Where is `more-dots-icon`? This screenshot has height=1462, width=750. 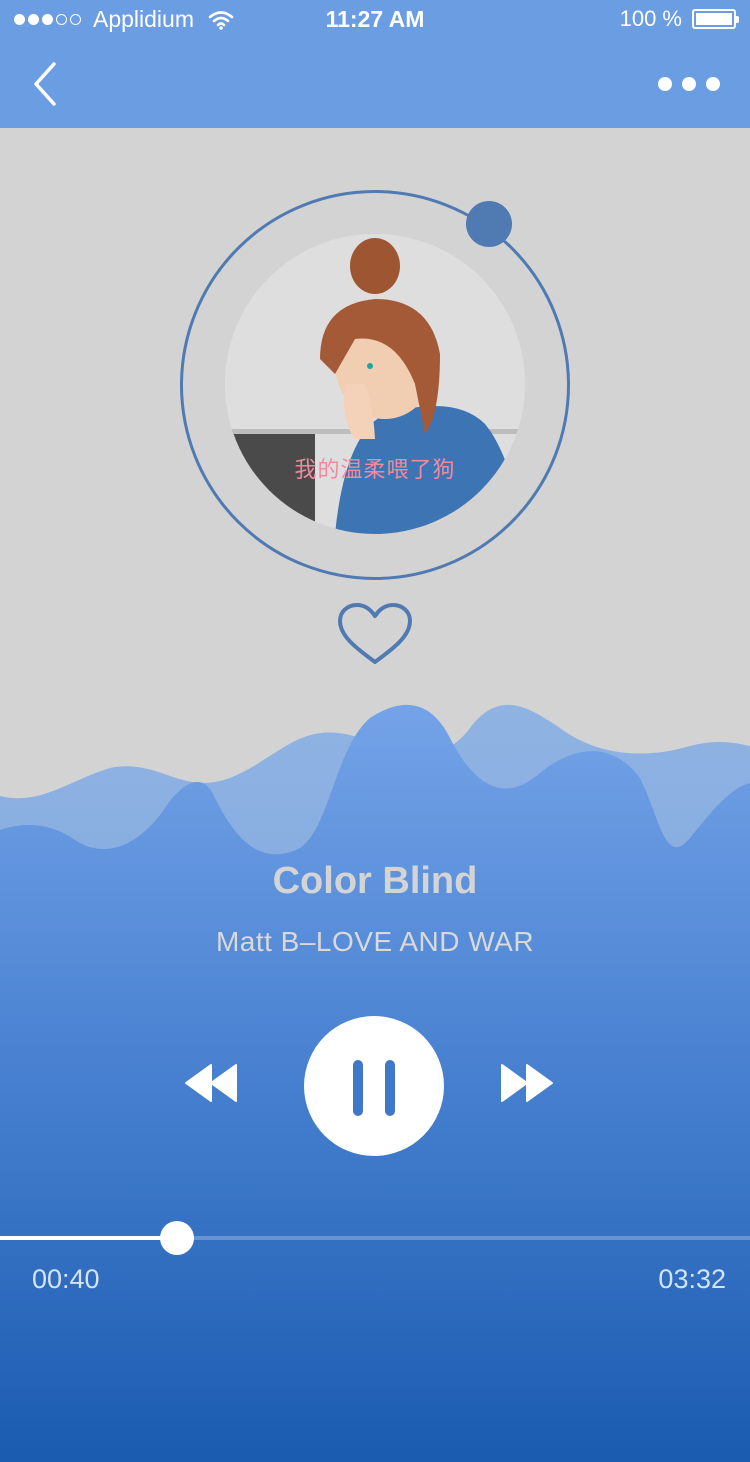 more-dots-icon is located at coordinates (665, 84).